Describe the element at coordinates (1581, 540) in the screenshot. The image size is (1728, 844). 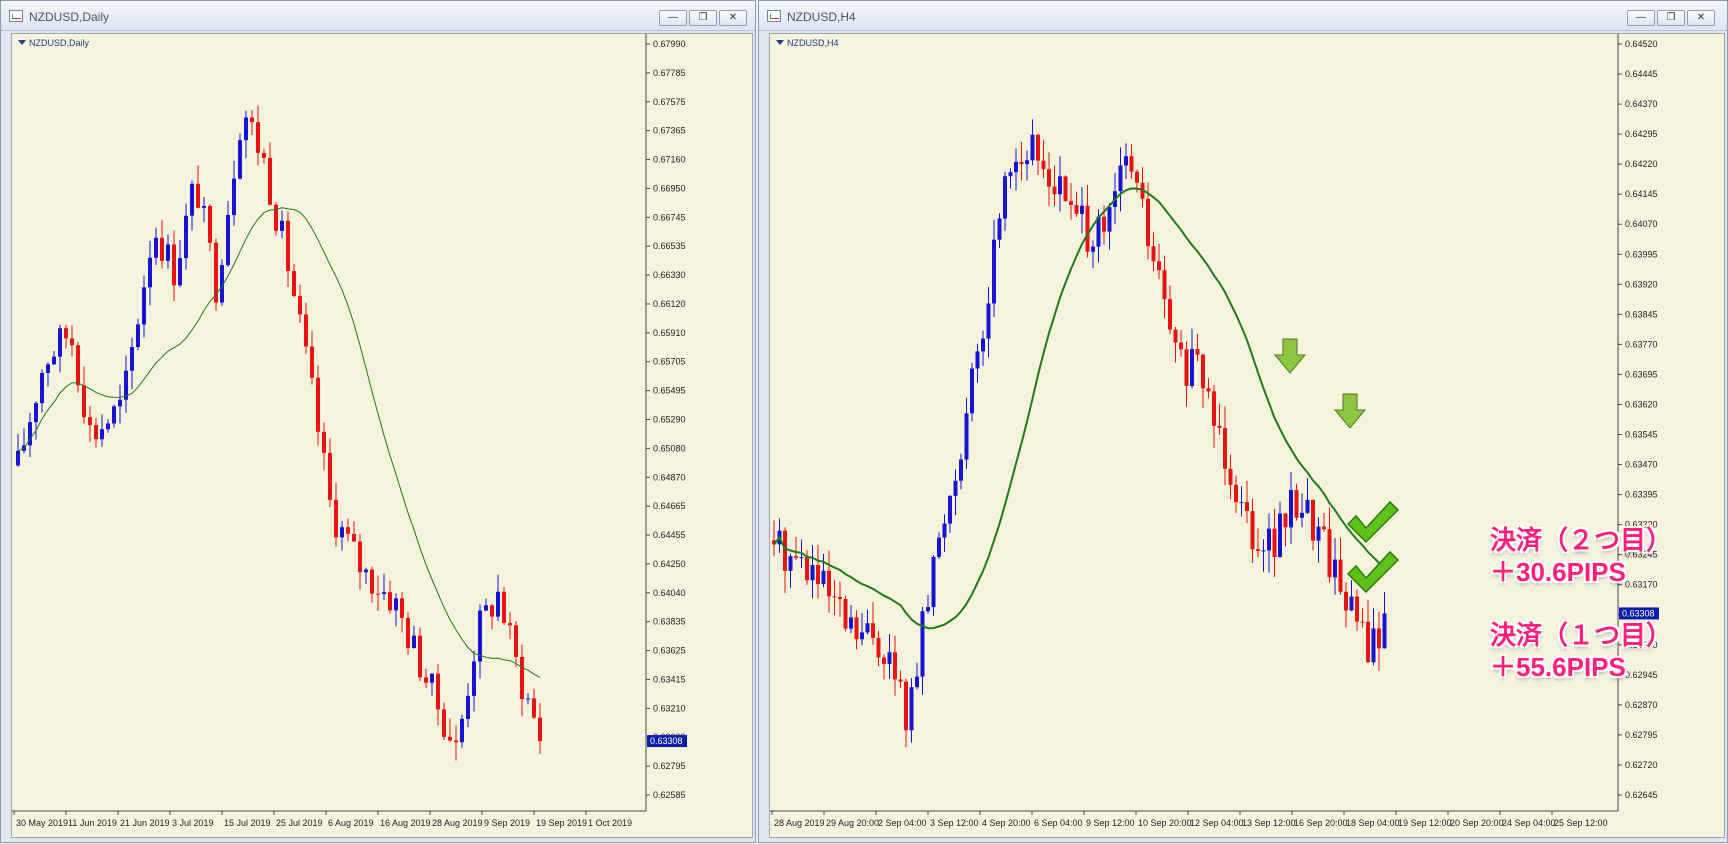
I see `annotation-title: 決済（２つ目）` at that location.